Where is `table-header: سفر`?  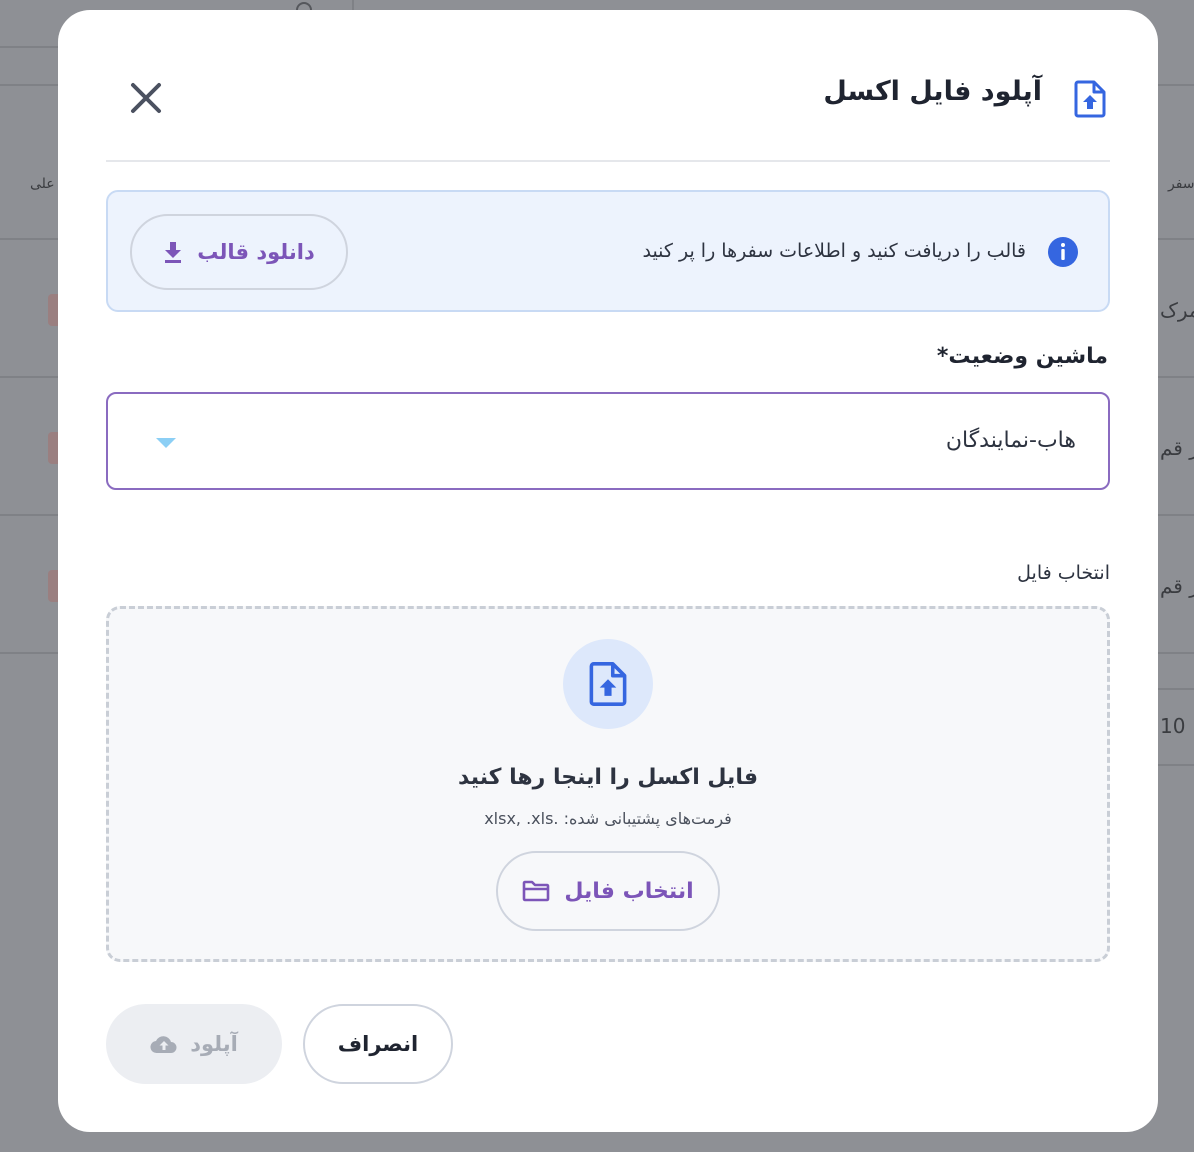 table-header: سفر is located at coordinates (1181, 184).